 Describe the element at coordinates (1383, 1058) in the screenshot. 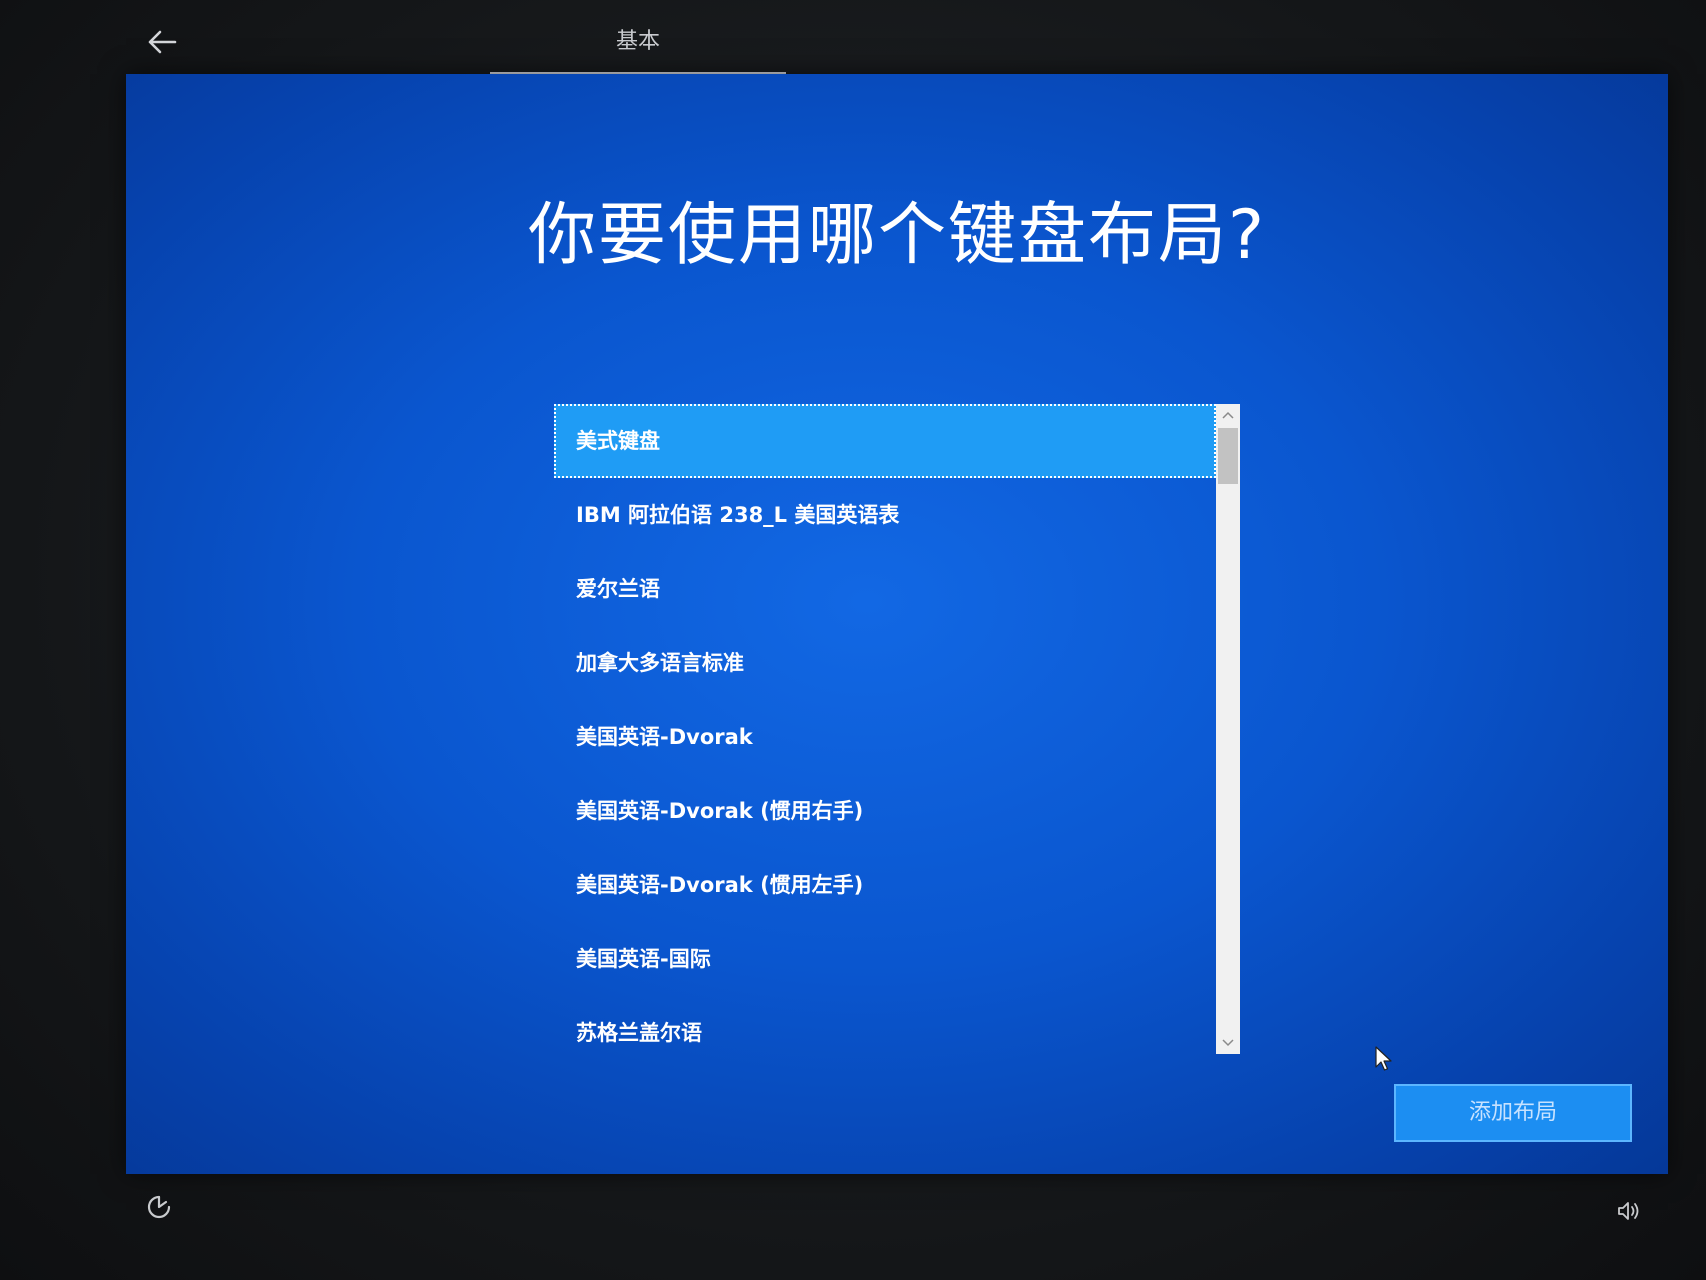

I see `mouse-cursor-icon` at that location.